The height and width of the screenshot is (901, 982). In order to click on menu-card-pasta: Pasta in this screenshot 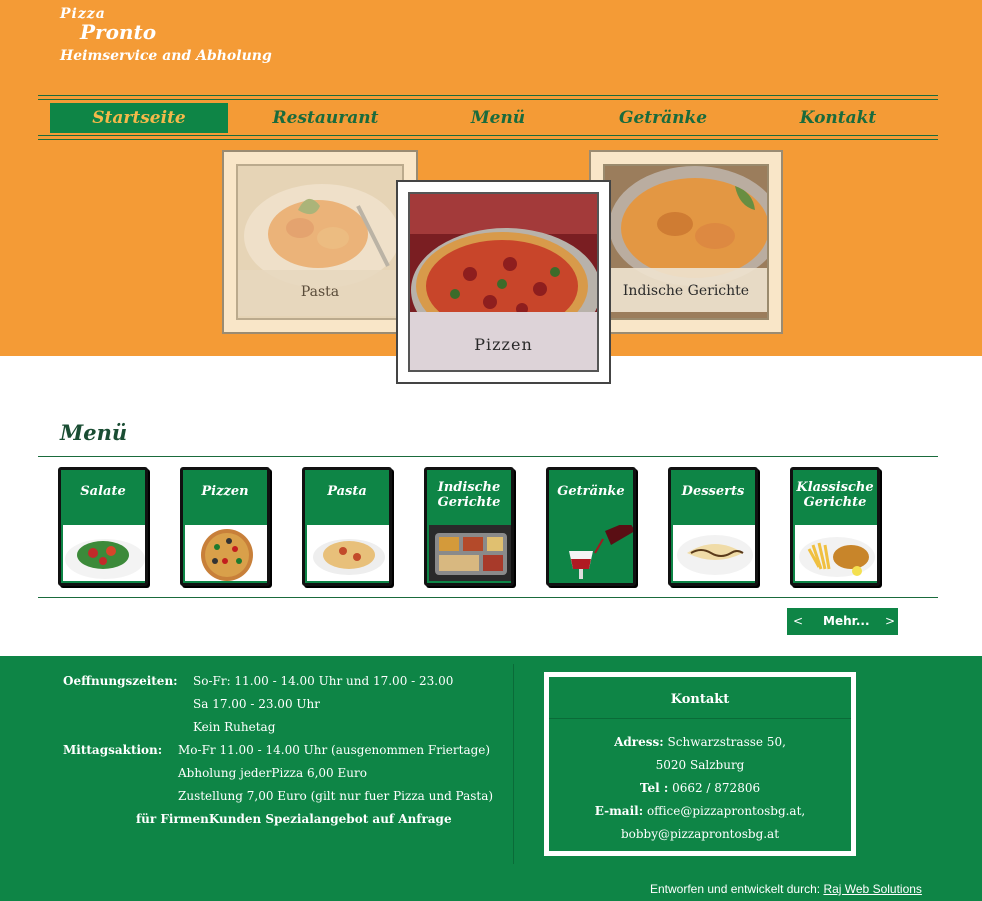, I will do `click(347, 526)`.